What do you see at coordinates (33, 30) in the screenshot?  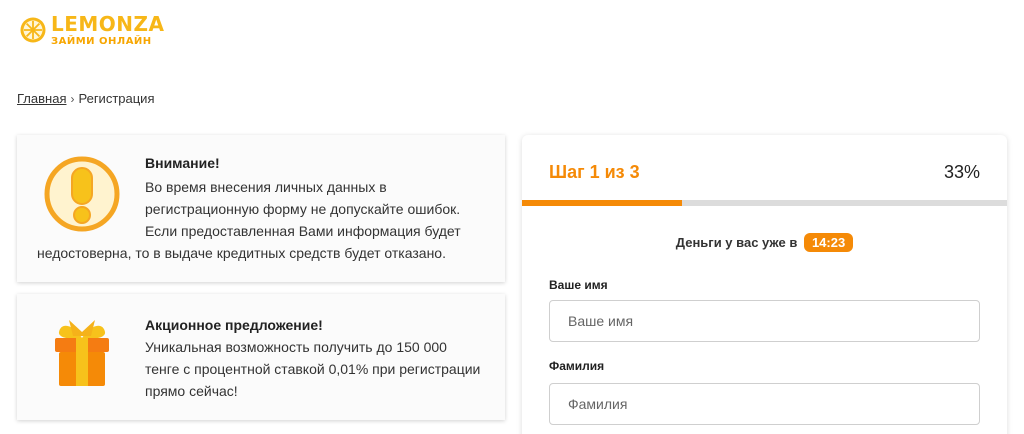 I see `lemon-logo-icon` at bounding box center [33, 30].